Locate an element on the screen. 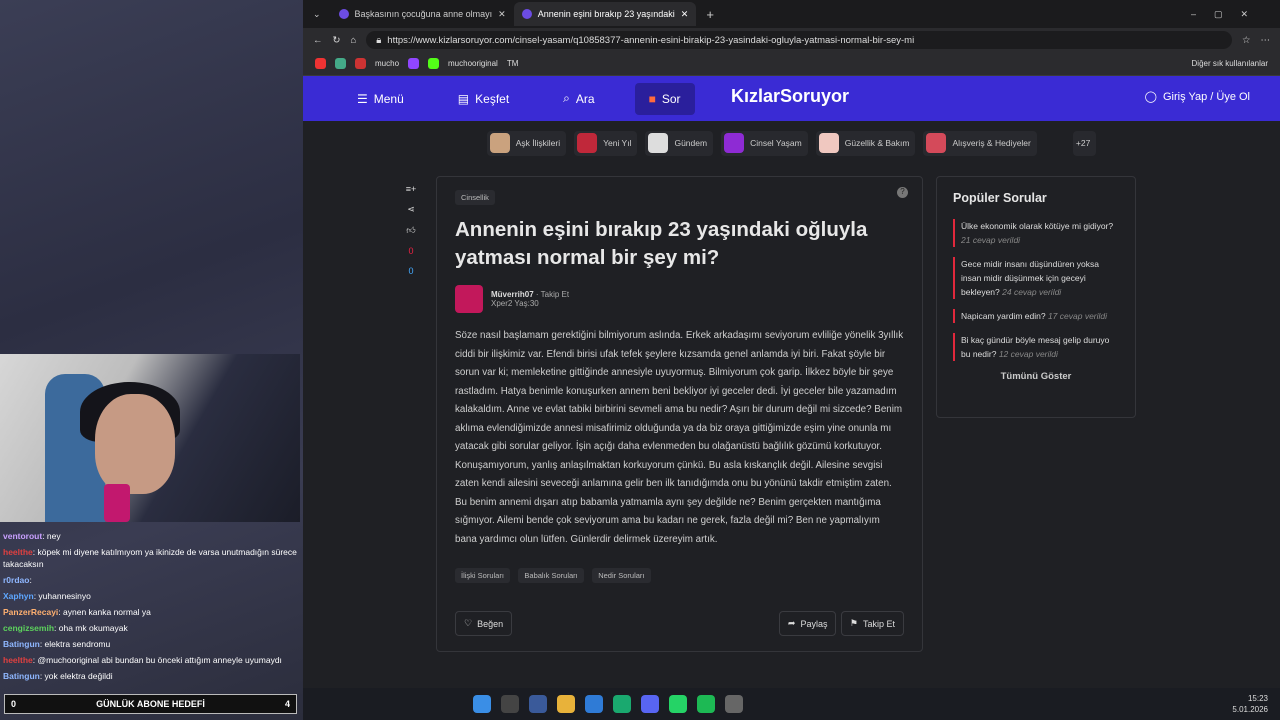  avatar is located at coordinates (469, 299).